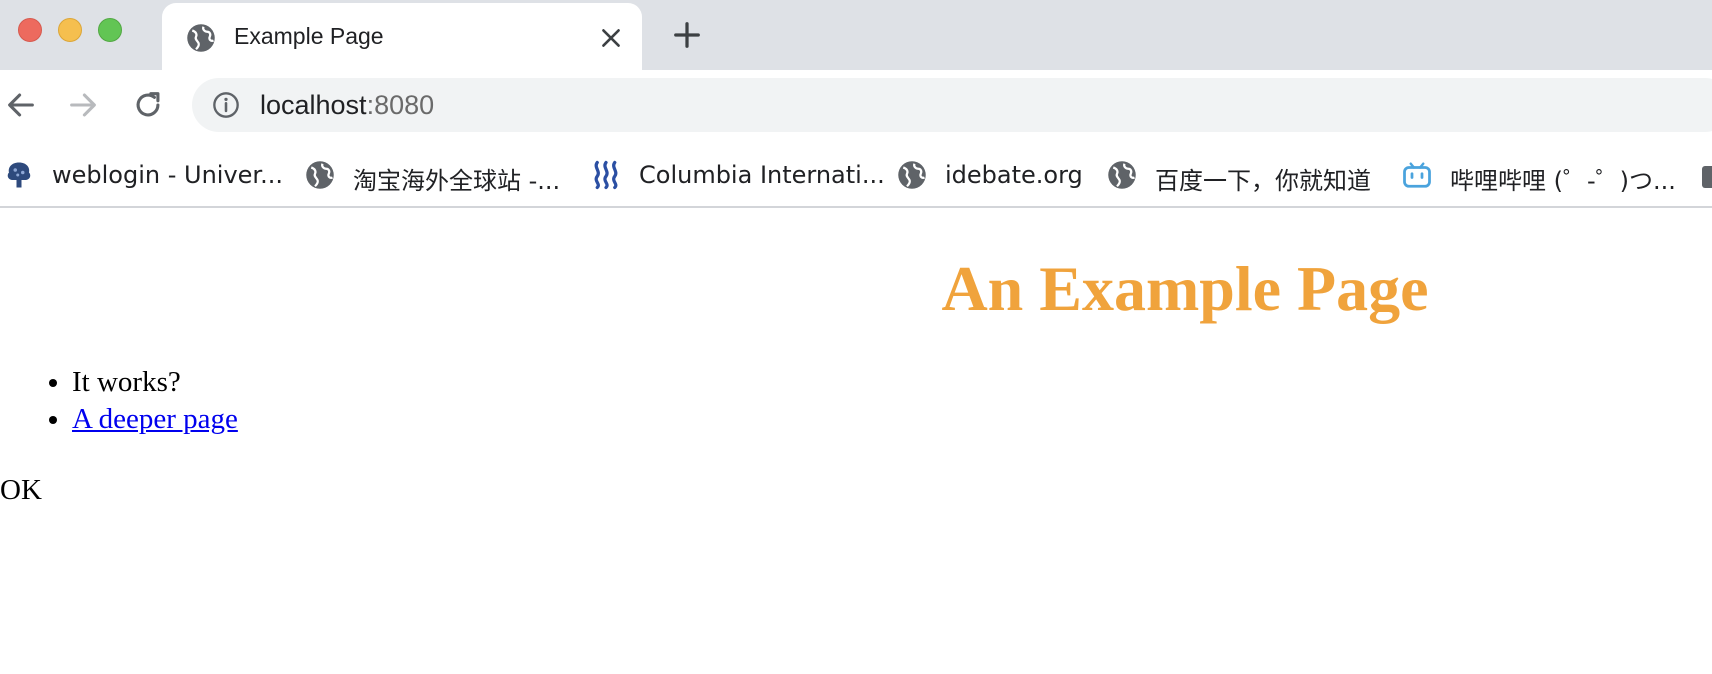 This screenshot has height=674, width=1712. What do you see at coordinates (611, 38) in the screenshot?
I see `close-icon` at bounding box center [611, 38].